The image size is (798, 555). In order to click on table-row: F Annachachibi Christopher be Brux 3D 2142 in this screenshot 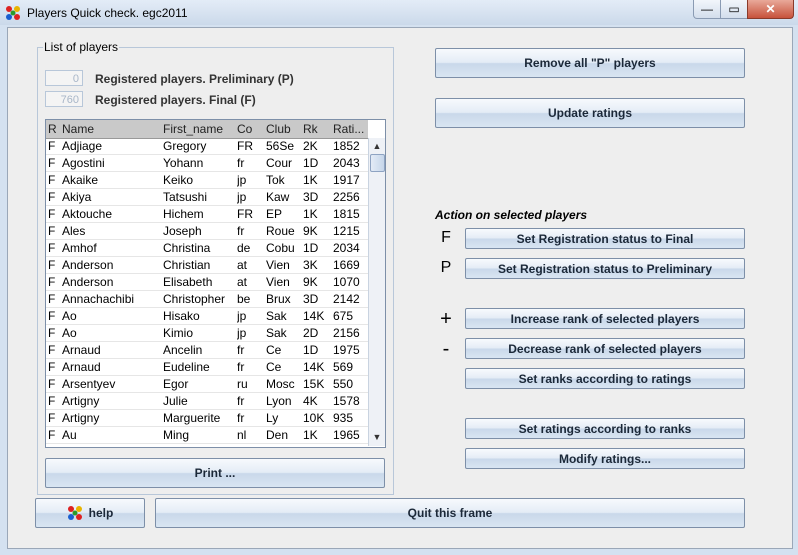, I will do `click(207, 299)`.